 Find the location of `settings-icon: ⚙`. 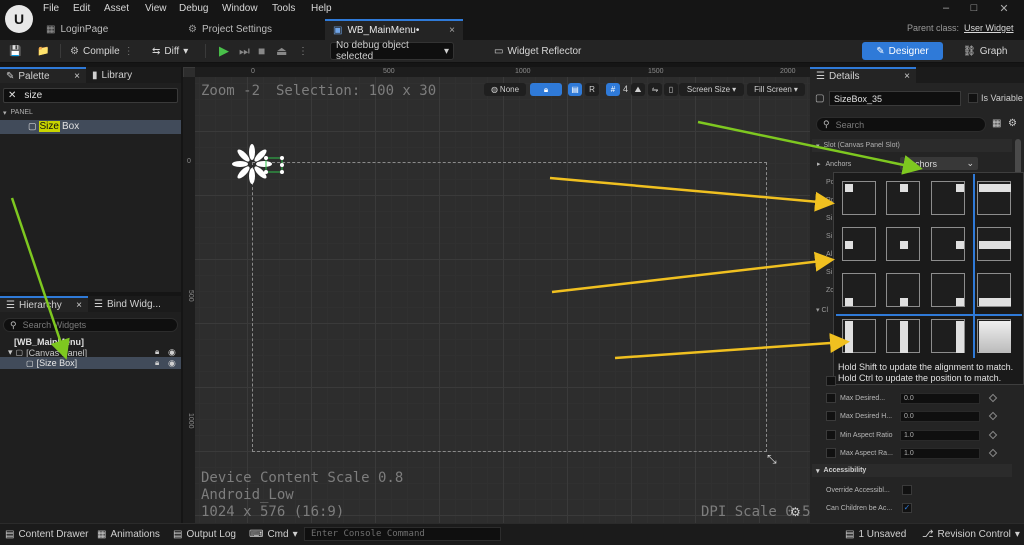

settings-icon: ⚙ is located at coordinates (1012, 123).